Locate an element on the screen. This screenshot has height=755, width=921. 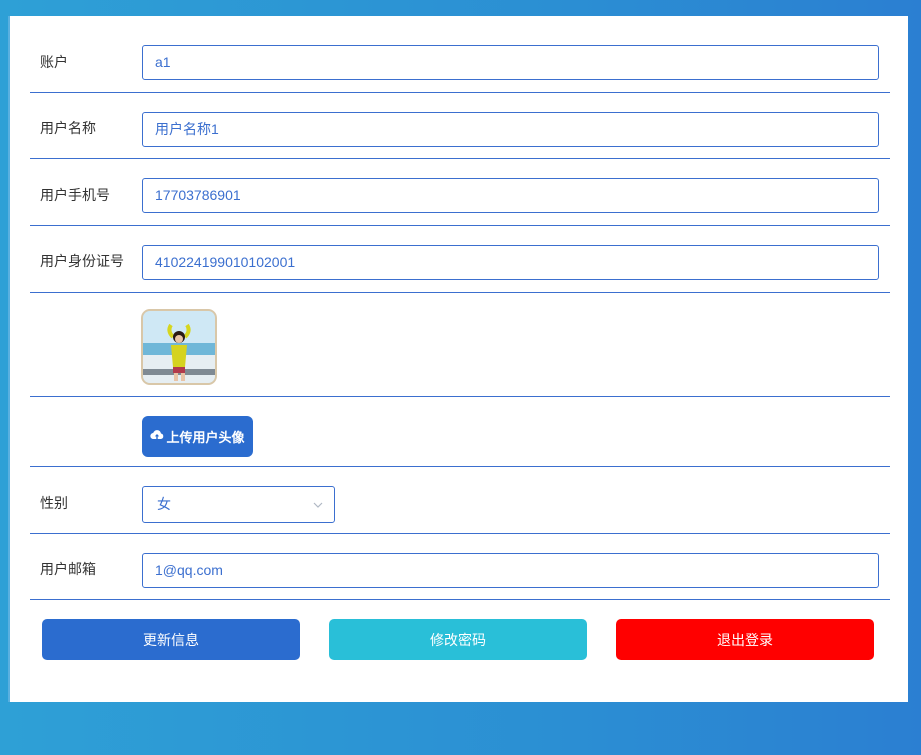
username-row: 用户名称 用户名称1 is located at coordinates (460, 125).